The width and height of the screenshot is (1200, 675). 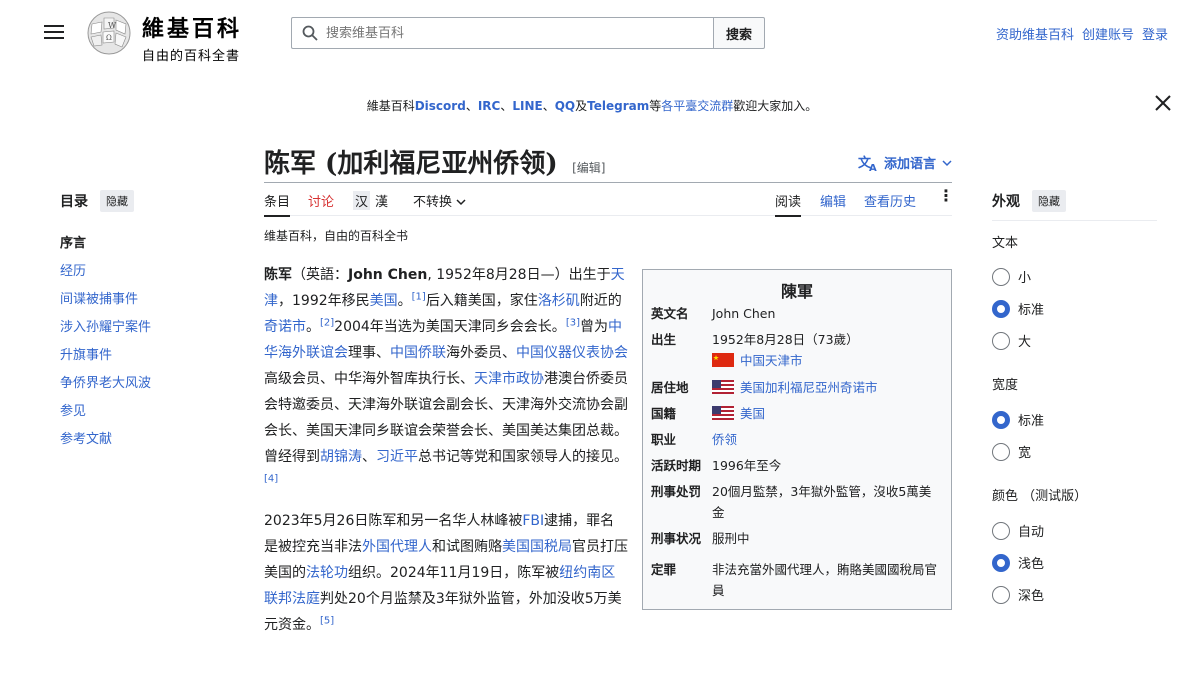 I want to click on birth-place: 中国天津市, so click(x=827, y=360).